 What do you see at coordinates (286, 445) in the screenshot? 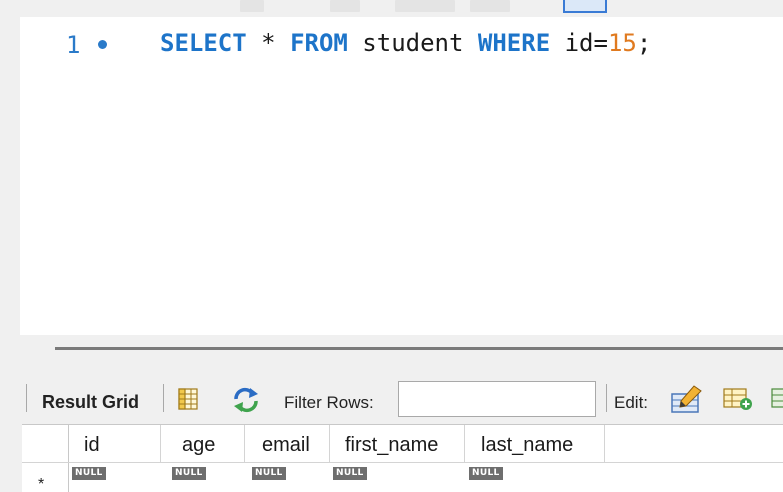
I see `column-header-email: email` at bounding box center [286, 445].